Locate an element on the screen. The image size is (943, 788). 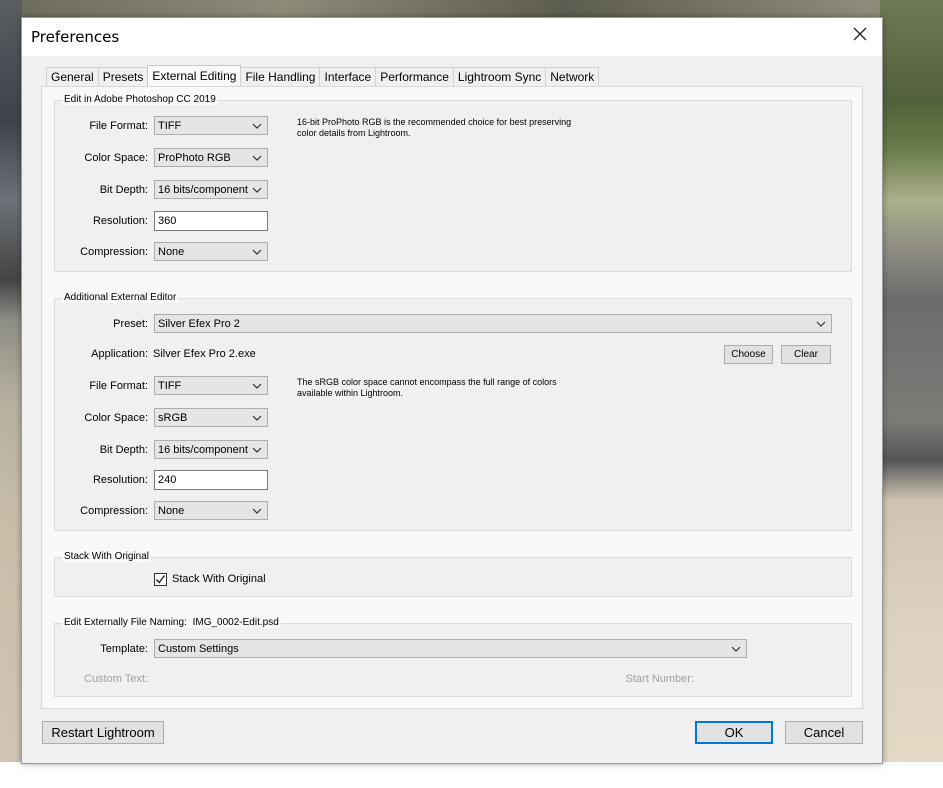
stack-with-original-checkbox is located at coordinates (160, 579).